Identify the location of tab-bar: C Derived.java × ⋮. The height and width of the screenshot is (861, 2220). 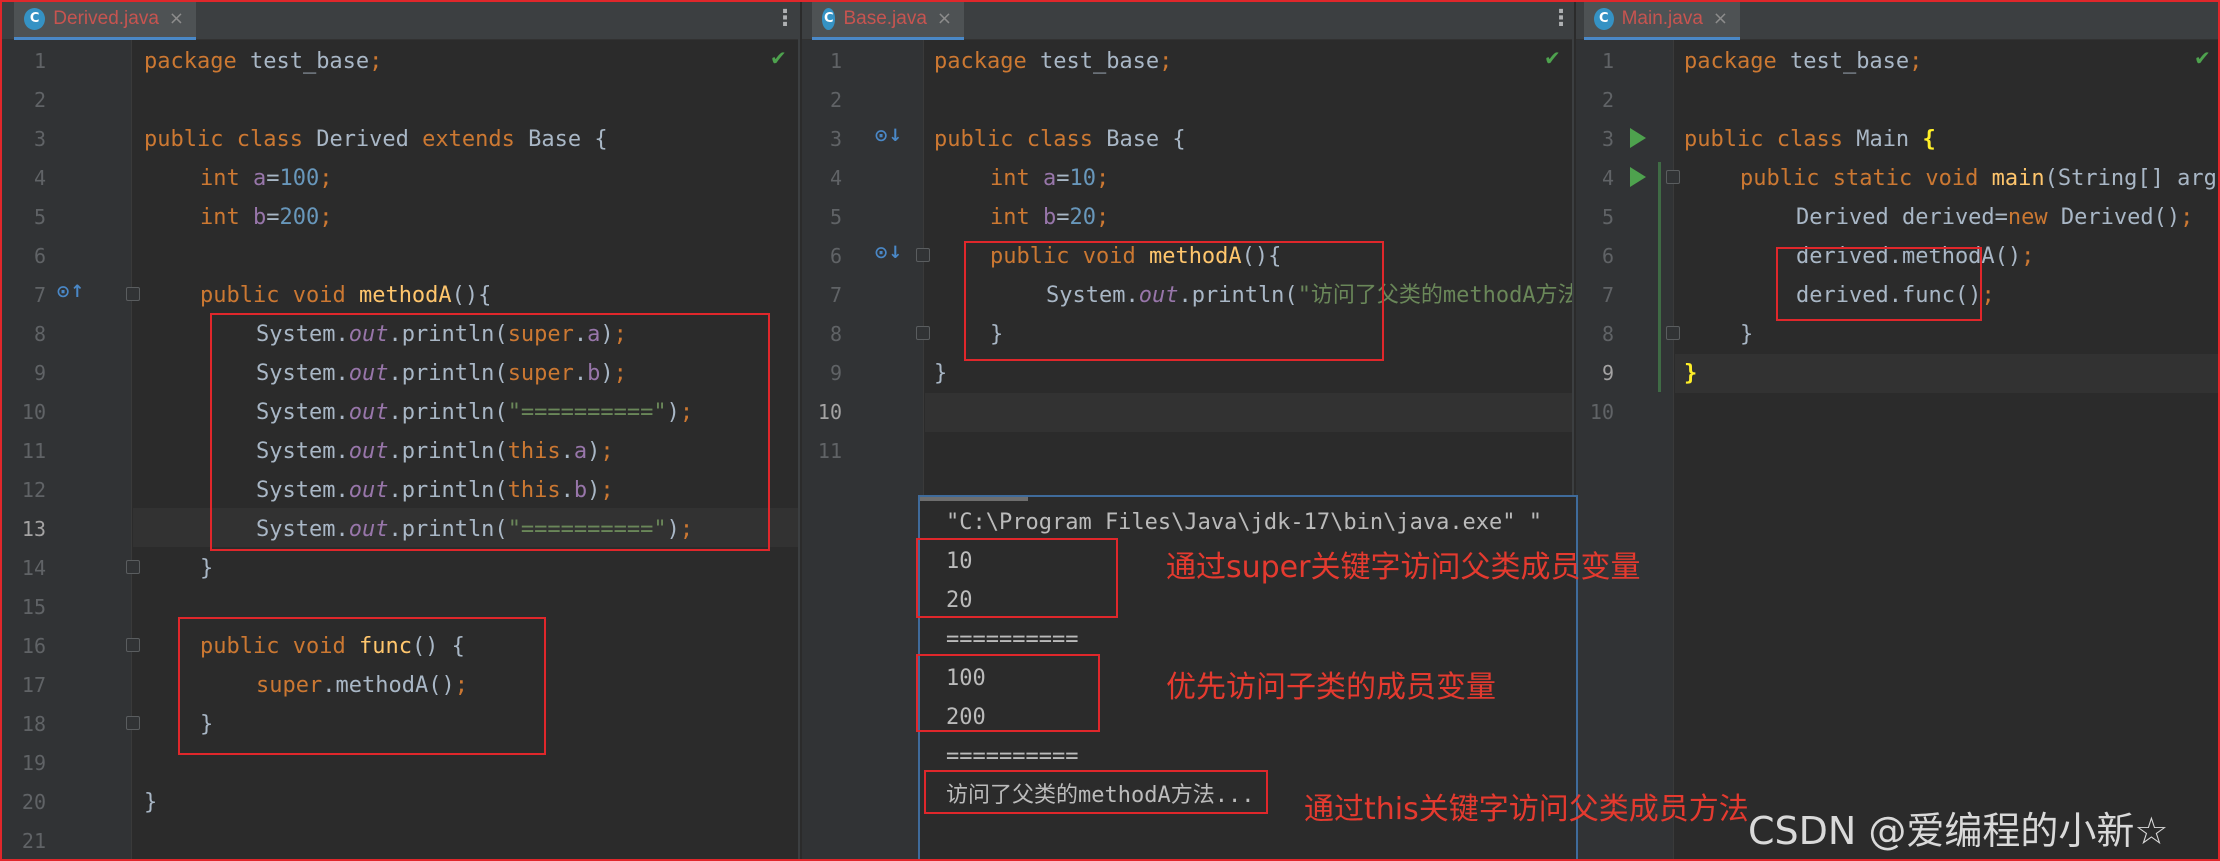
(399, 20).